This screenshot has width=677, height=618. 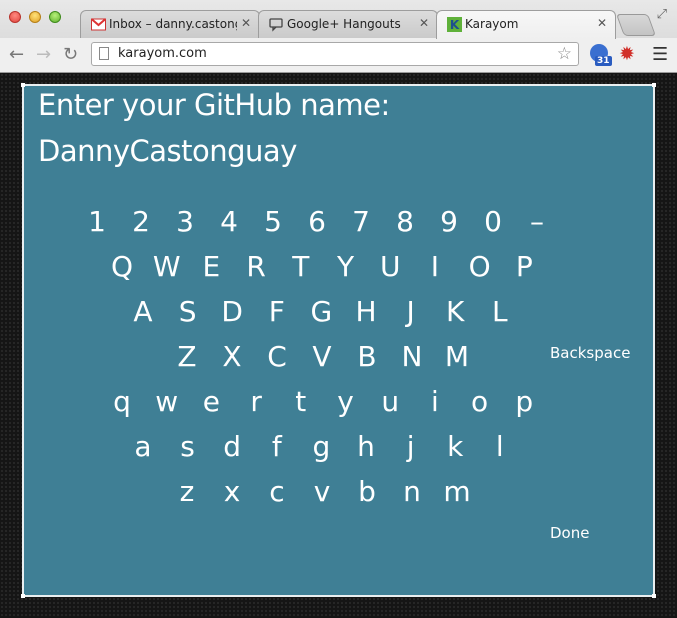 I want to click on key-M: M, so click(x=457, y=357).